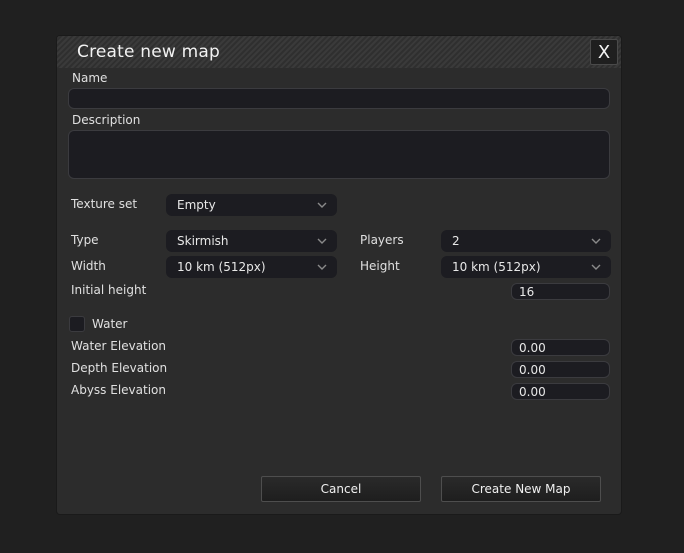 The height and width of the screenshot is (553, 684). What do you see at coordinates (339, 98) in the screenshot?
I see `name-input` at bounding box center [339, 98].